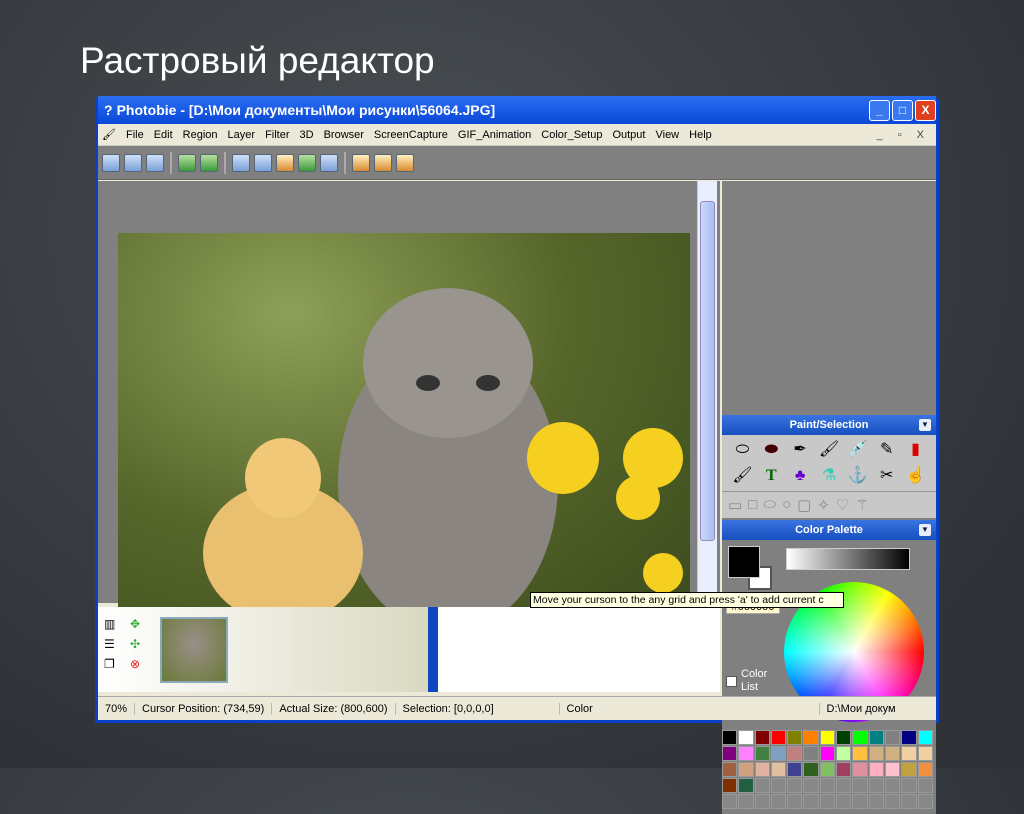 The height and width of the screenshot is (814, 1024). Describe the element at coordinates (742, 476) in the screenshot. I see `paintbrush-icon: 🖌` at that location.